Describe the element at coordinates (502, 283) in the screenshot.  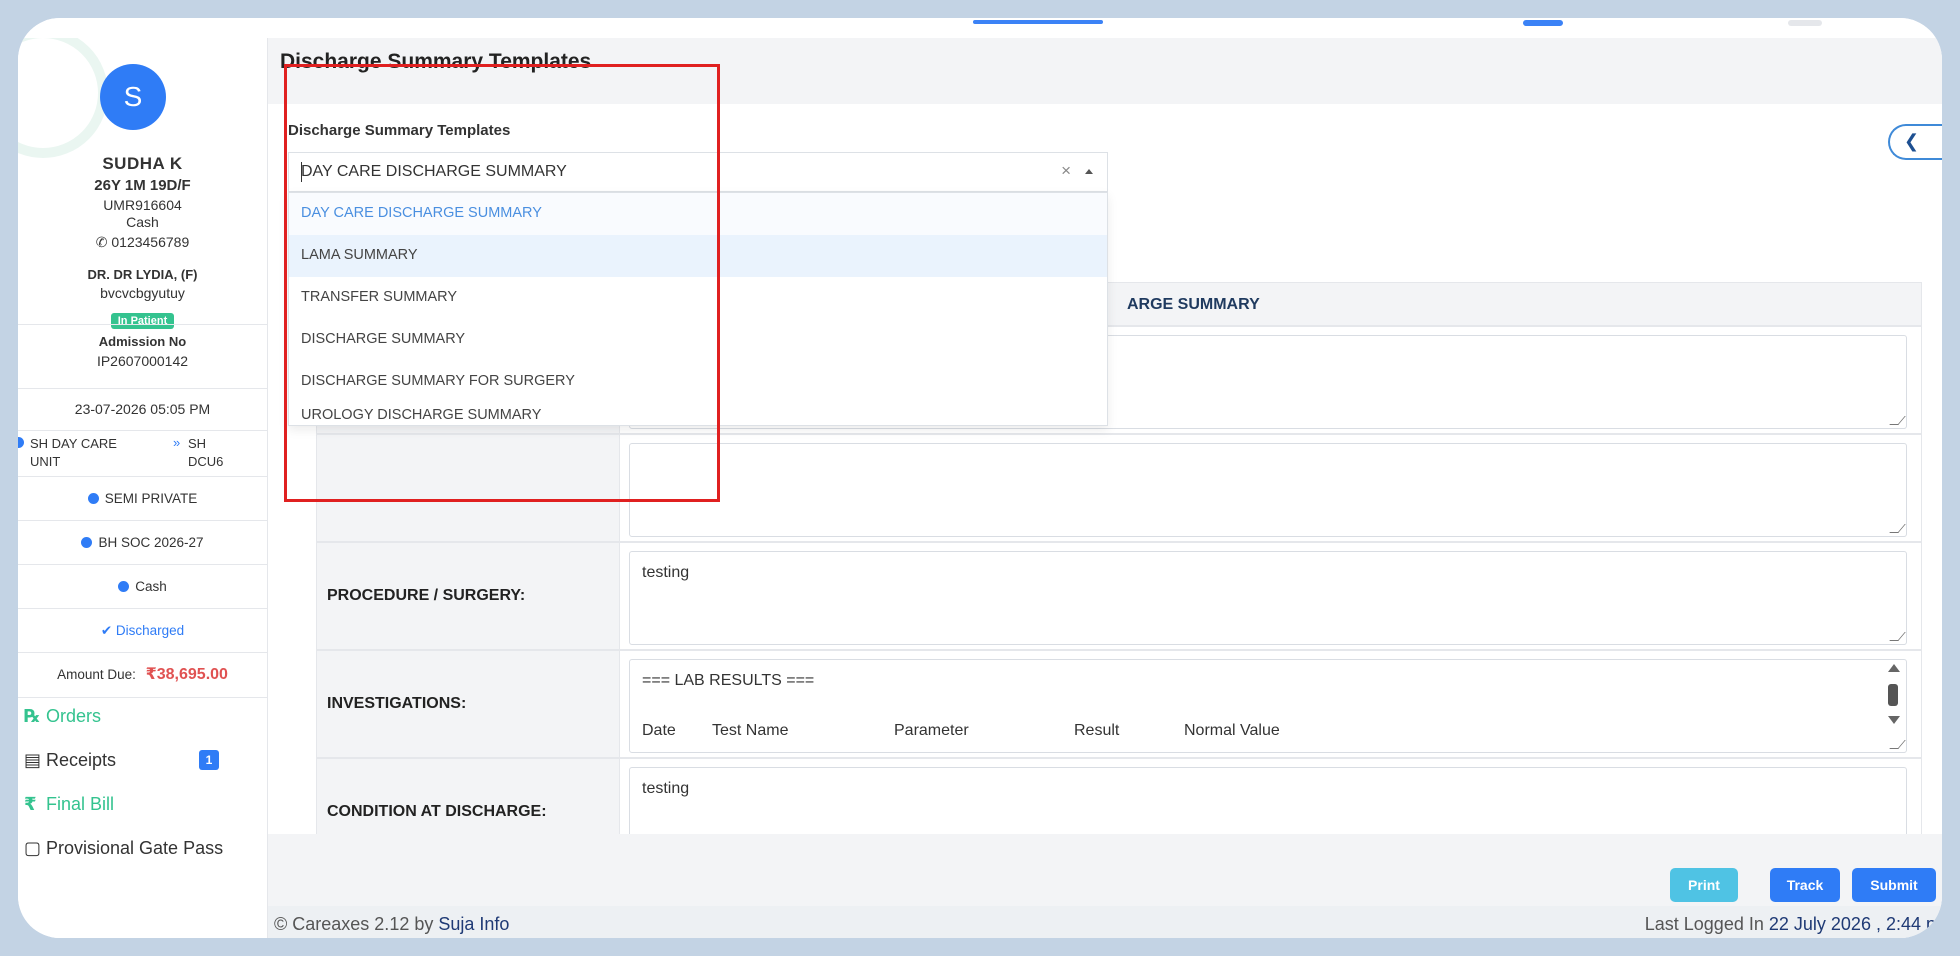
I see `highlight-box` at that location.